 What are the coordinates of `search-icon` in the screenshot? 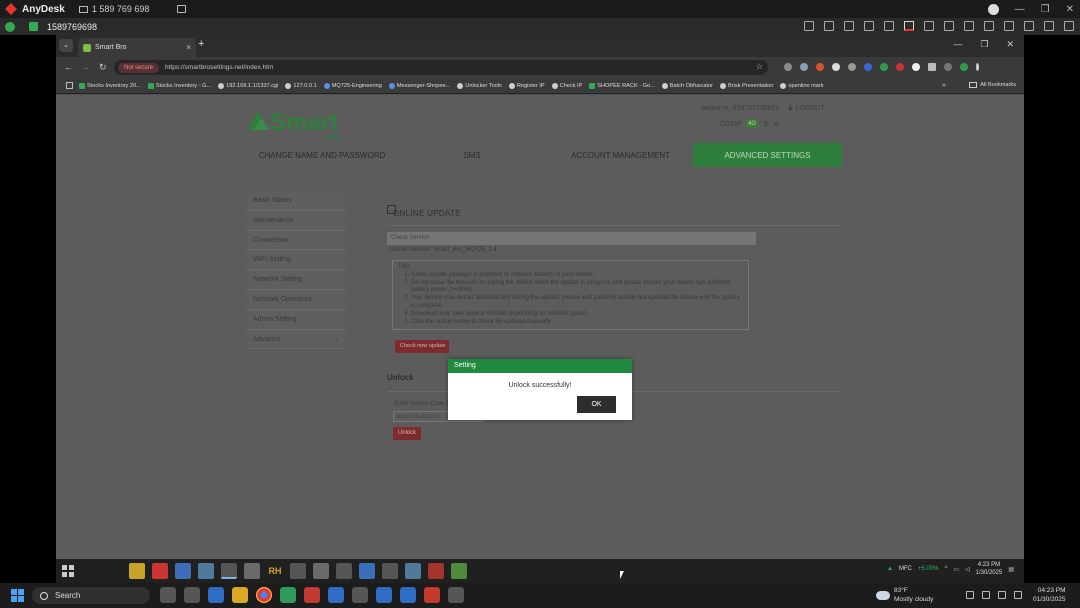 It's located at (91, 571).